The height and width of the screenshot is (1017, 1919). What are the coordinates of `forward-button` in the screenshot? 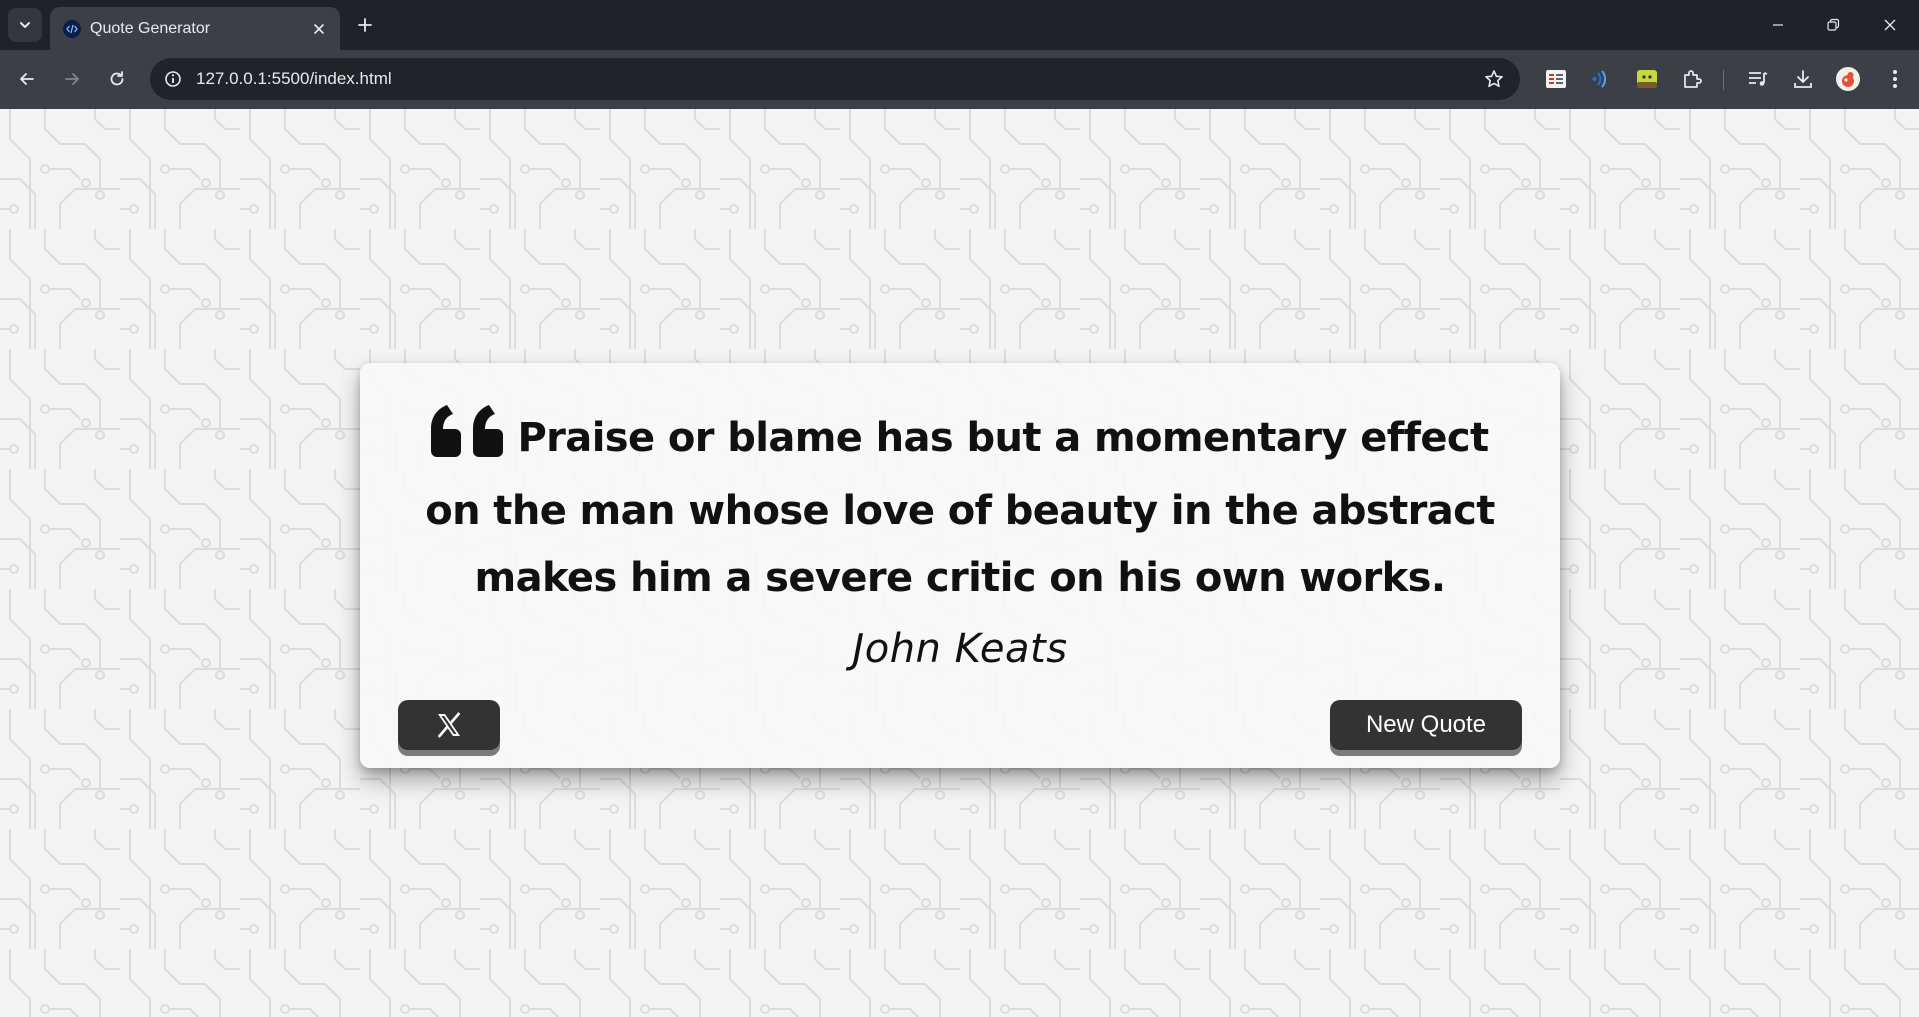 It's located at (72, 79).